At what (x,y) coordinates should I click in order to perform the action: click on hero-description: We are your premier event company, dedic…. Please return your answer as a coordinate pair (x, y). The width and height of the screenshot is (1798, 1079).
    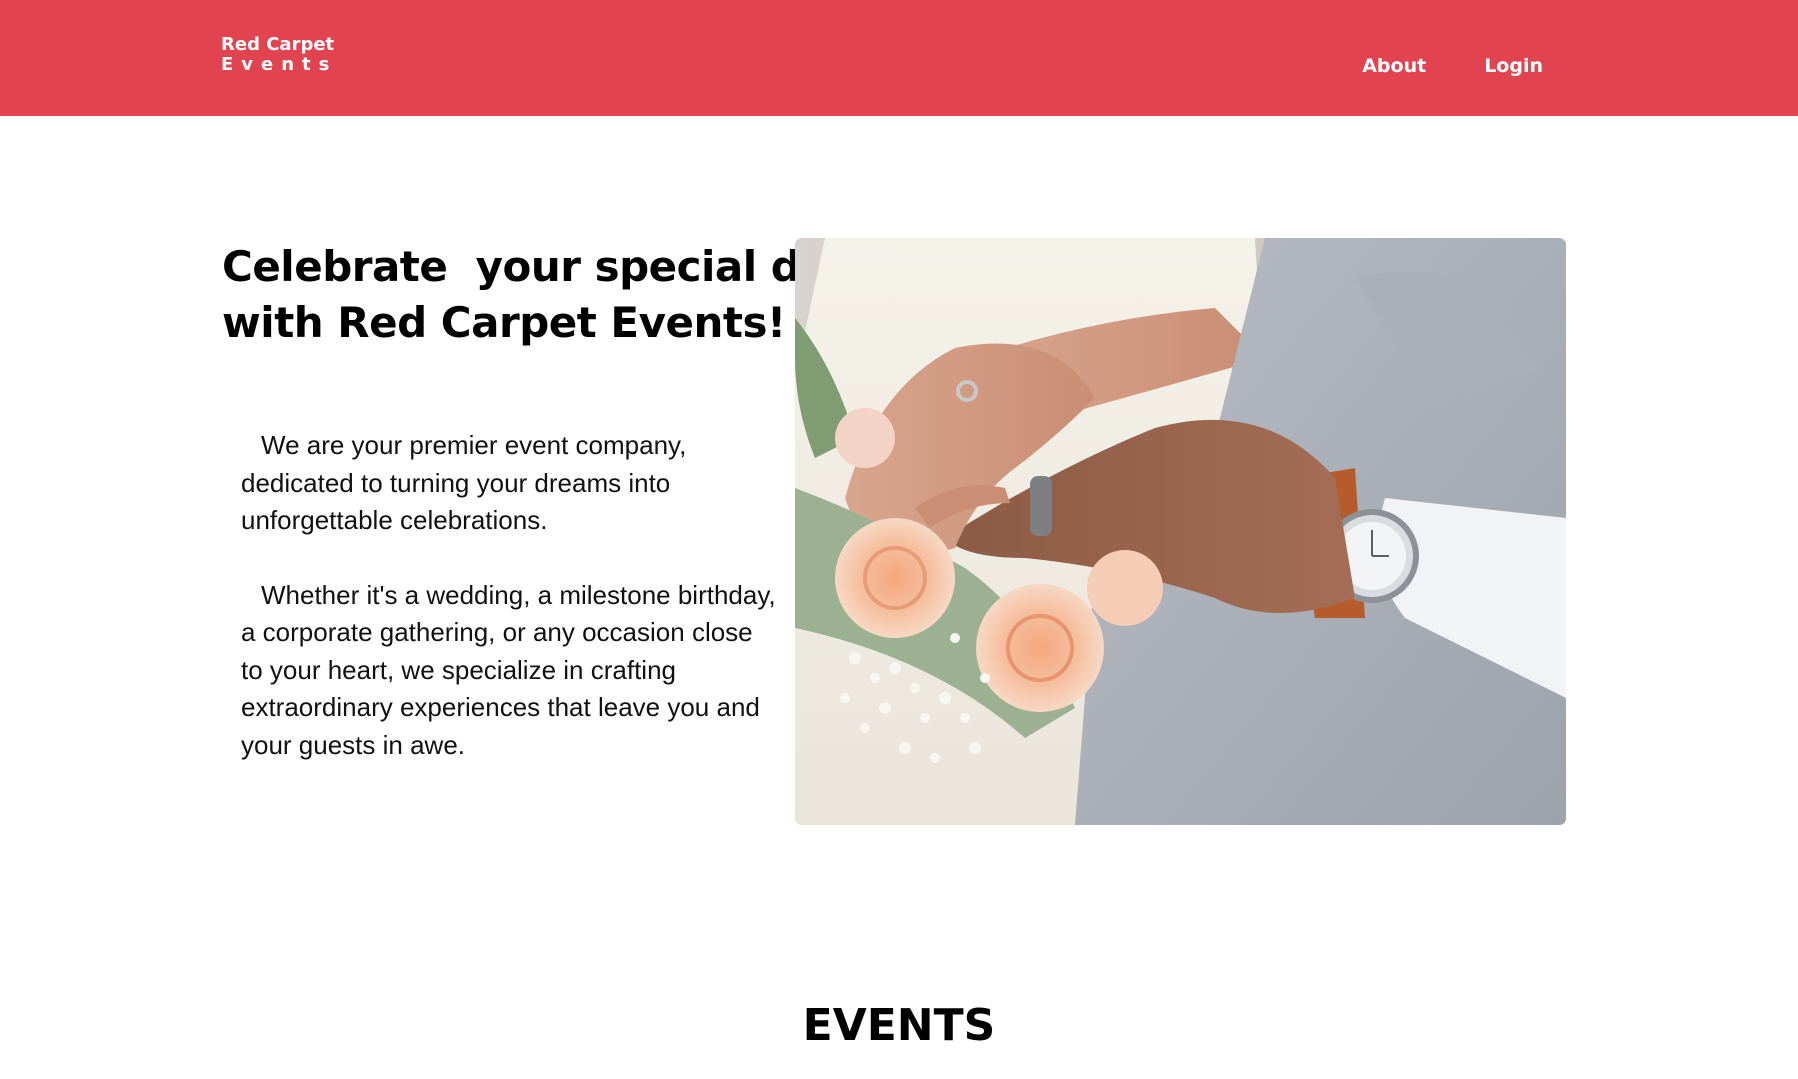
    Looking at the image, I should click on (511, 595).